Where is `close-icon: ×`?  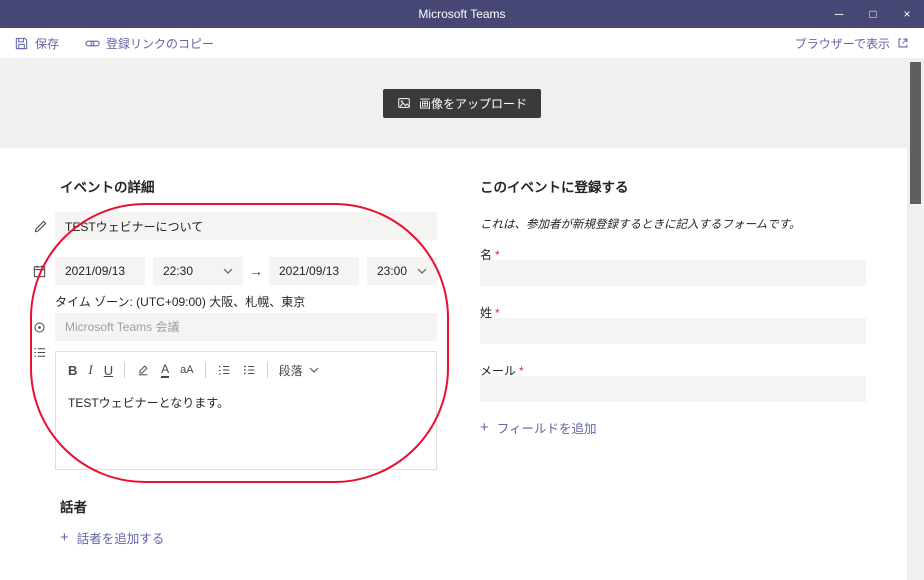
close-icon: × is located at coordinates (907, 14).